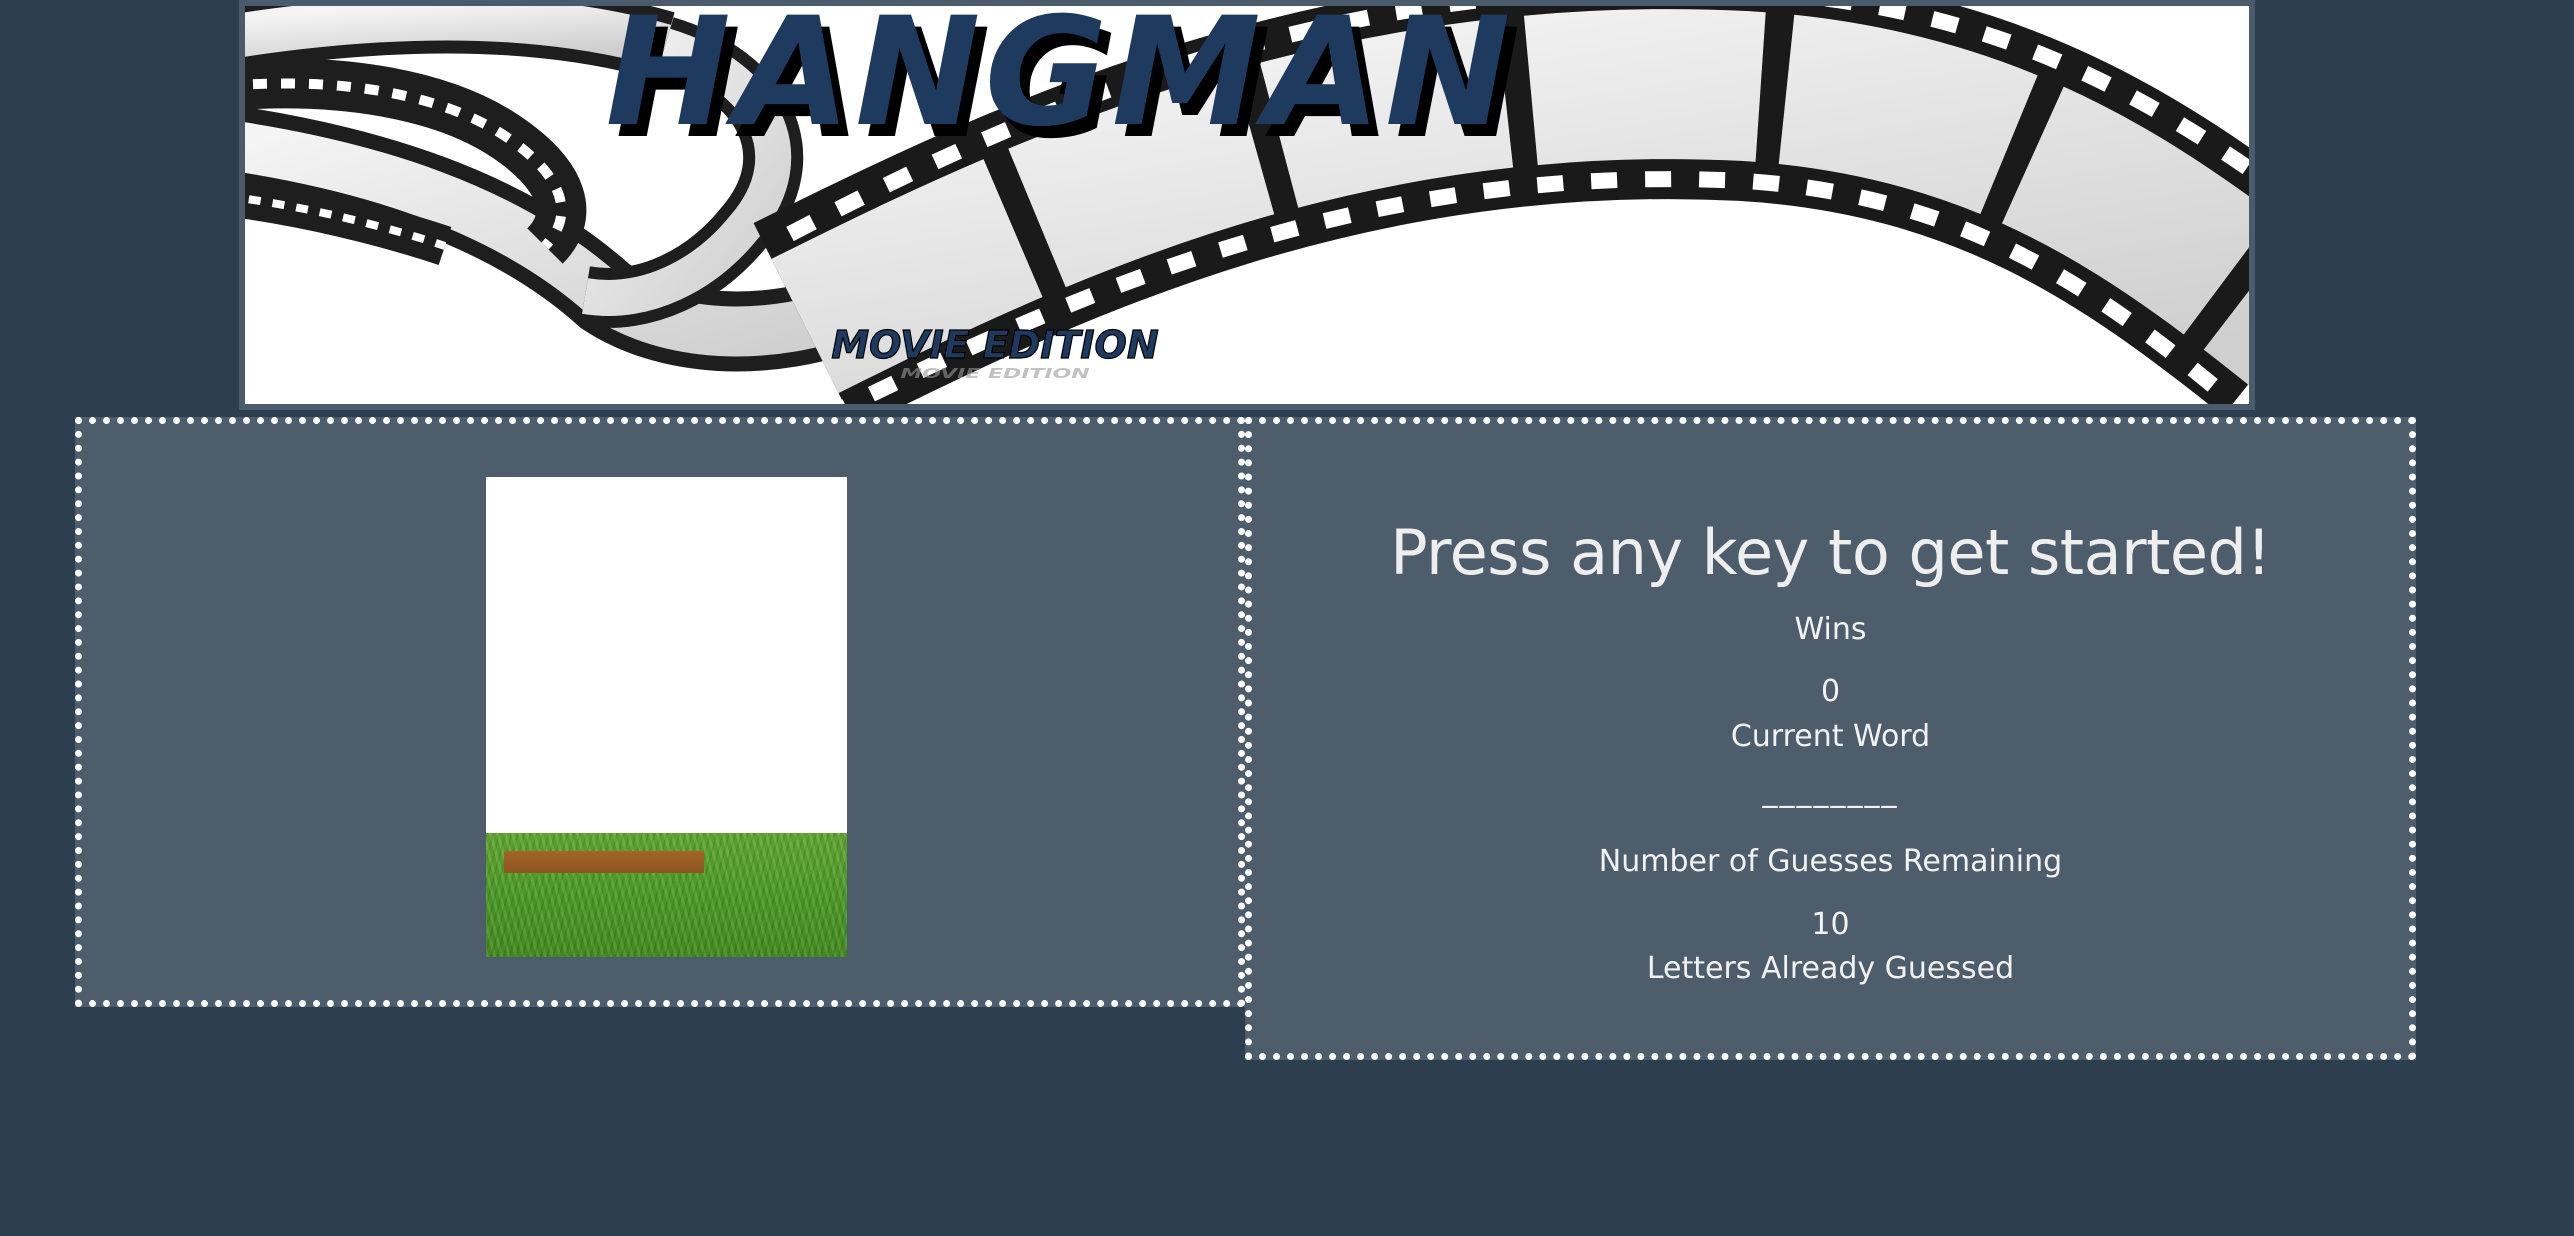 The image size is (2574, 1236). Describe the element at coordinates (1830, 552) in the screenshot. I see `start-prompt: Press any key to get started!` at that location.